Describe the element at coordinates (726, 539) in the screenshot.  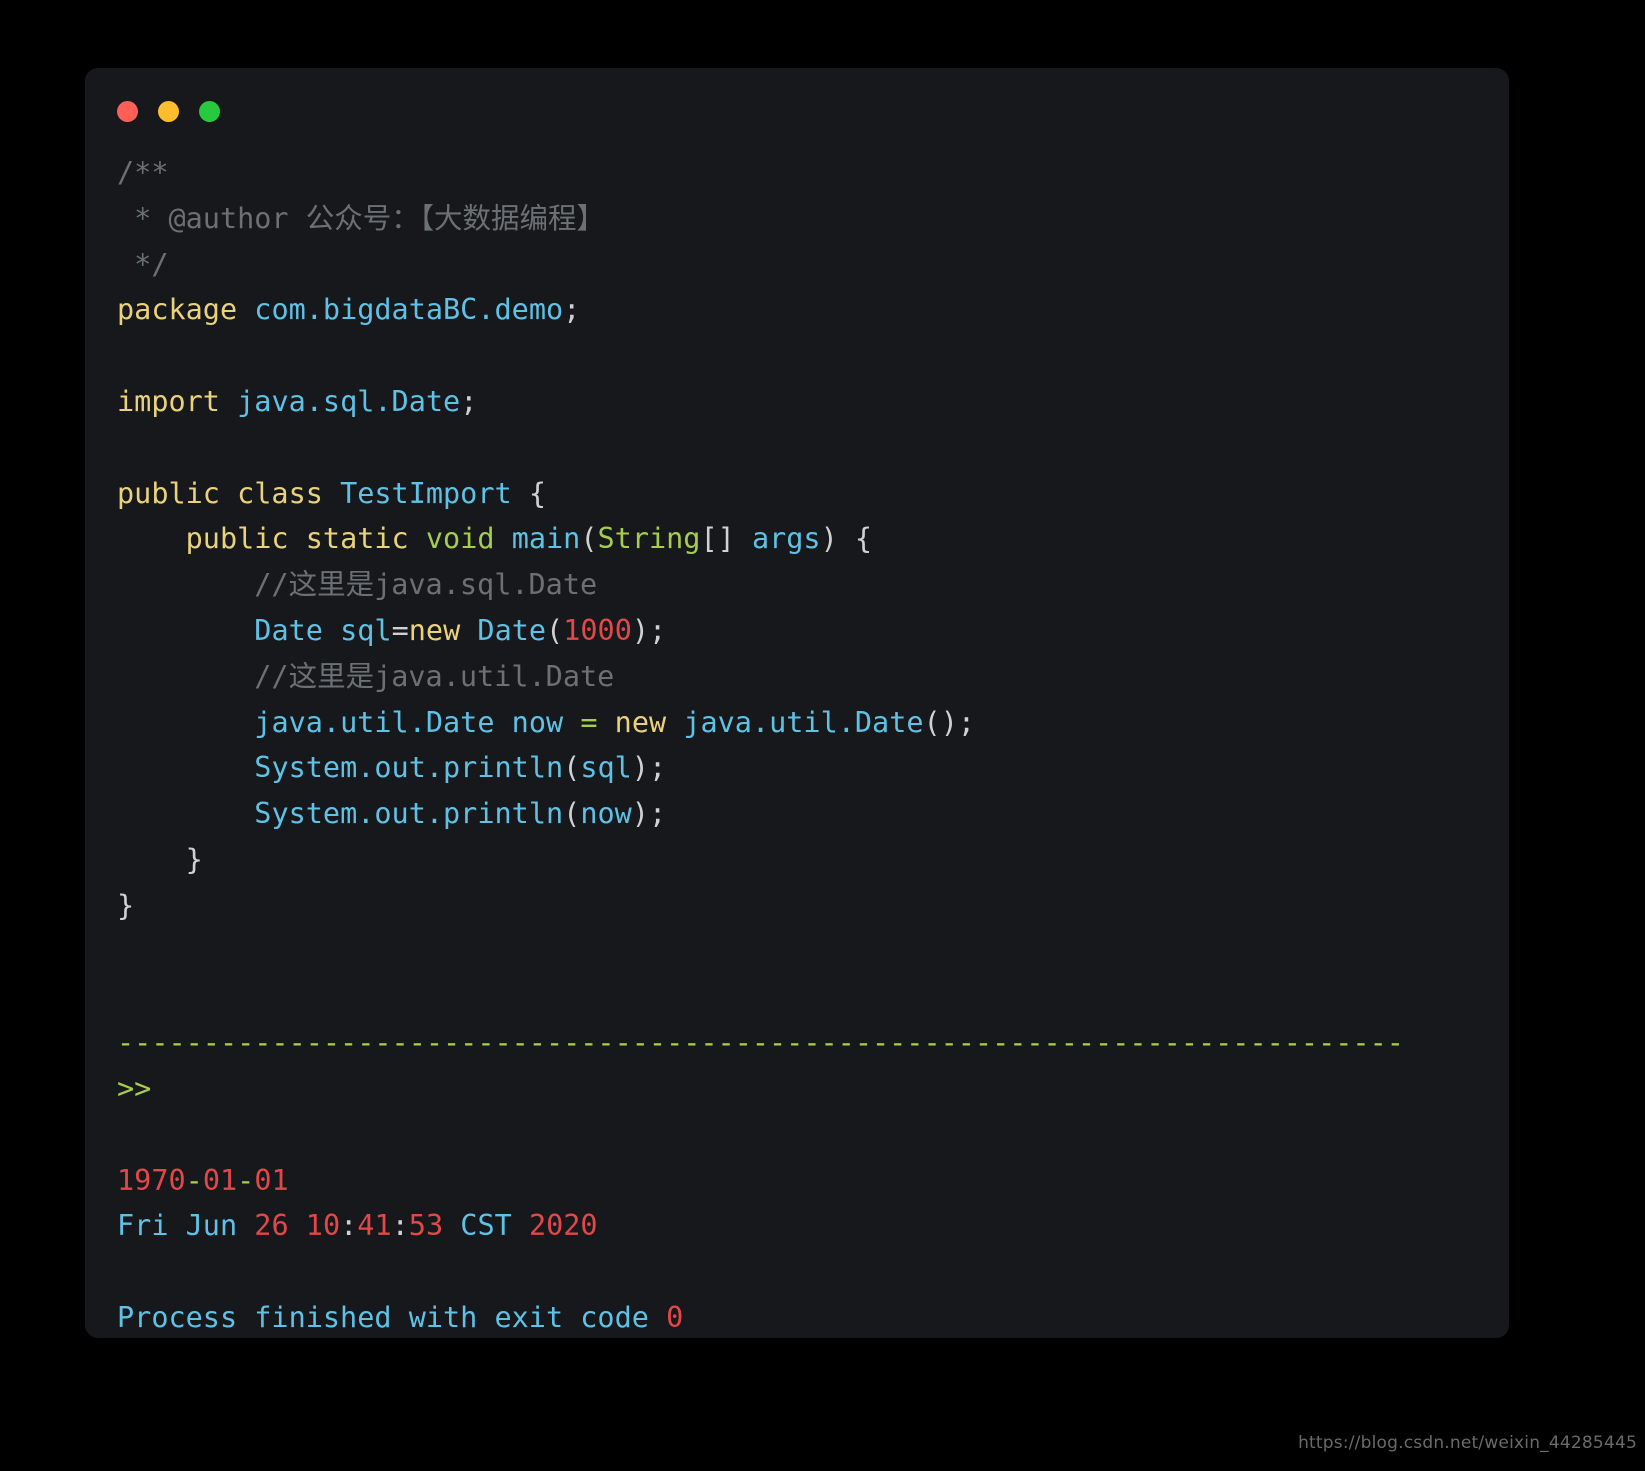
I see `code-token: []` at that location.